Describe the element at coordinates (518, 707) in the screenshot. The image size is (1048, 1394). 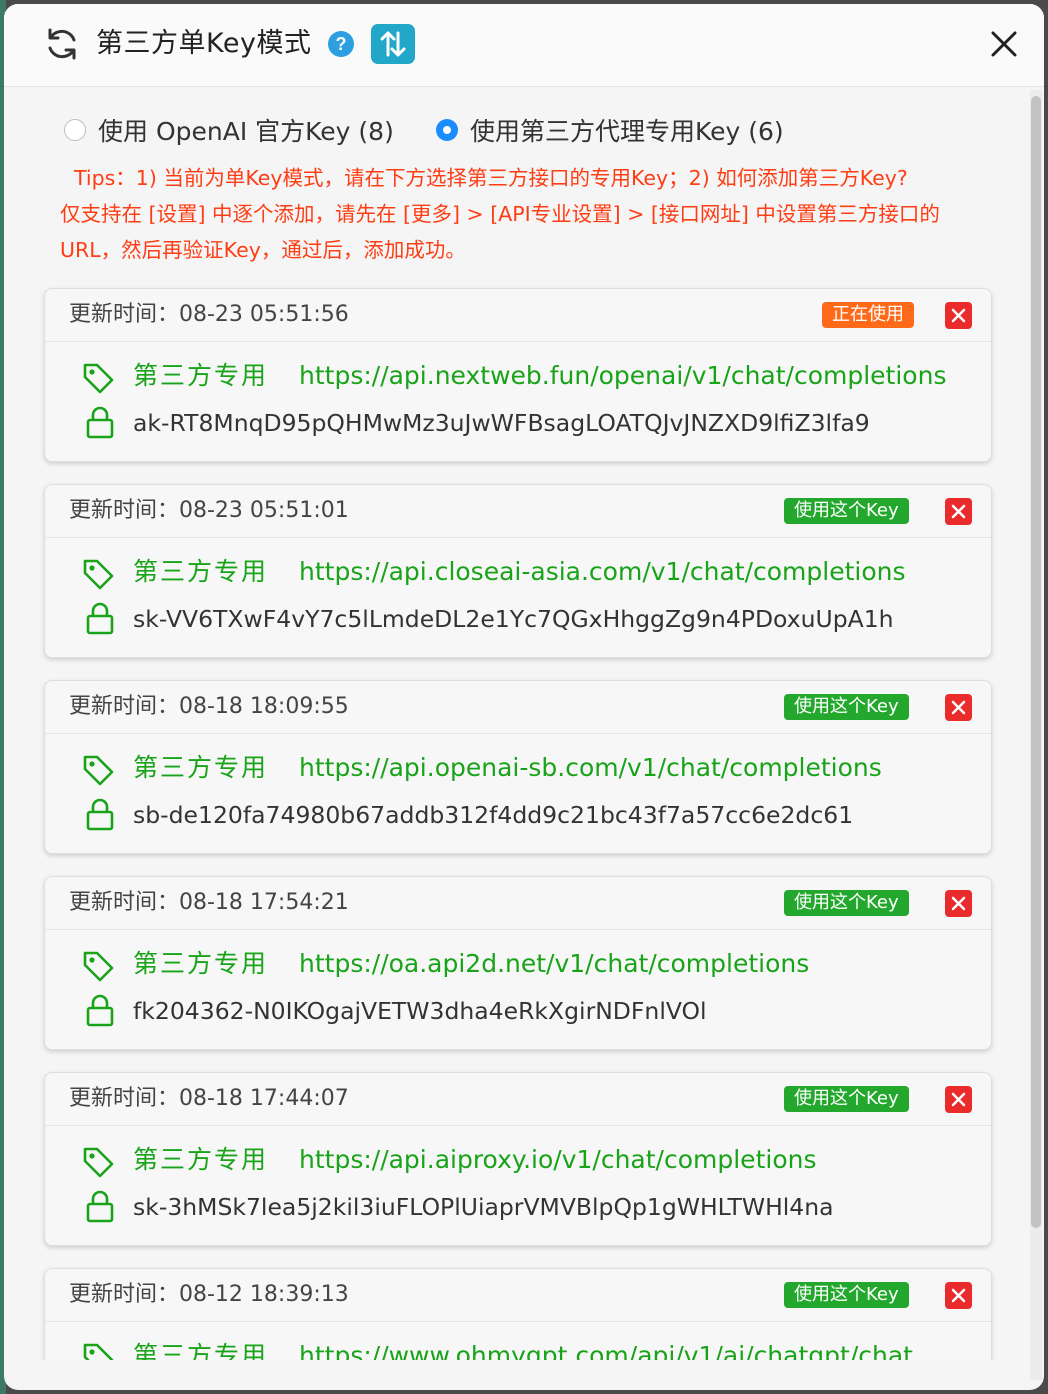
I see `key-card-header: 更新时间：08-18 18:09:55 使用这个Key` at that location.